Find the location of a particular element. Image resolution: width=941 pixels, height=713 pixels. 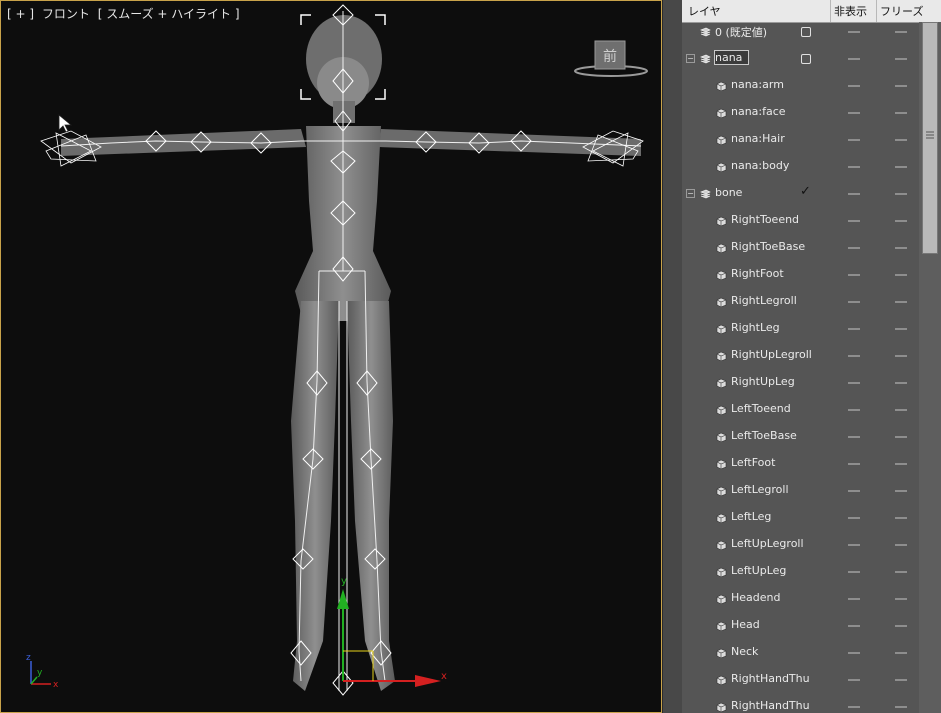

object-row: RightUpLeg is located at coordinates (800, 382).